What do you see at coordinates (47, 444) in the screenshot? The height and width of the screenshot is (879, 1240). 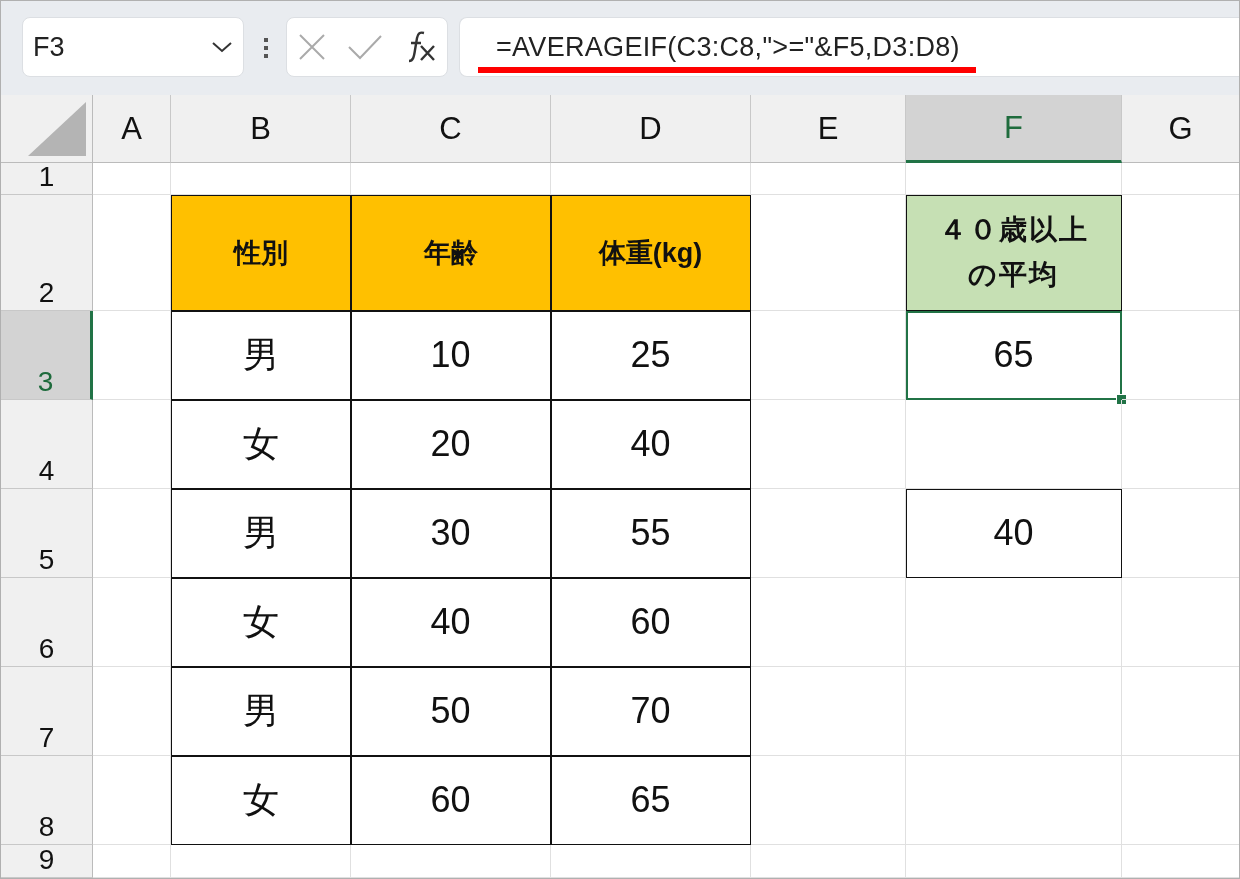 I see `row-header: 4` at bounding box center [47, 444].